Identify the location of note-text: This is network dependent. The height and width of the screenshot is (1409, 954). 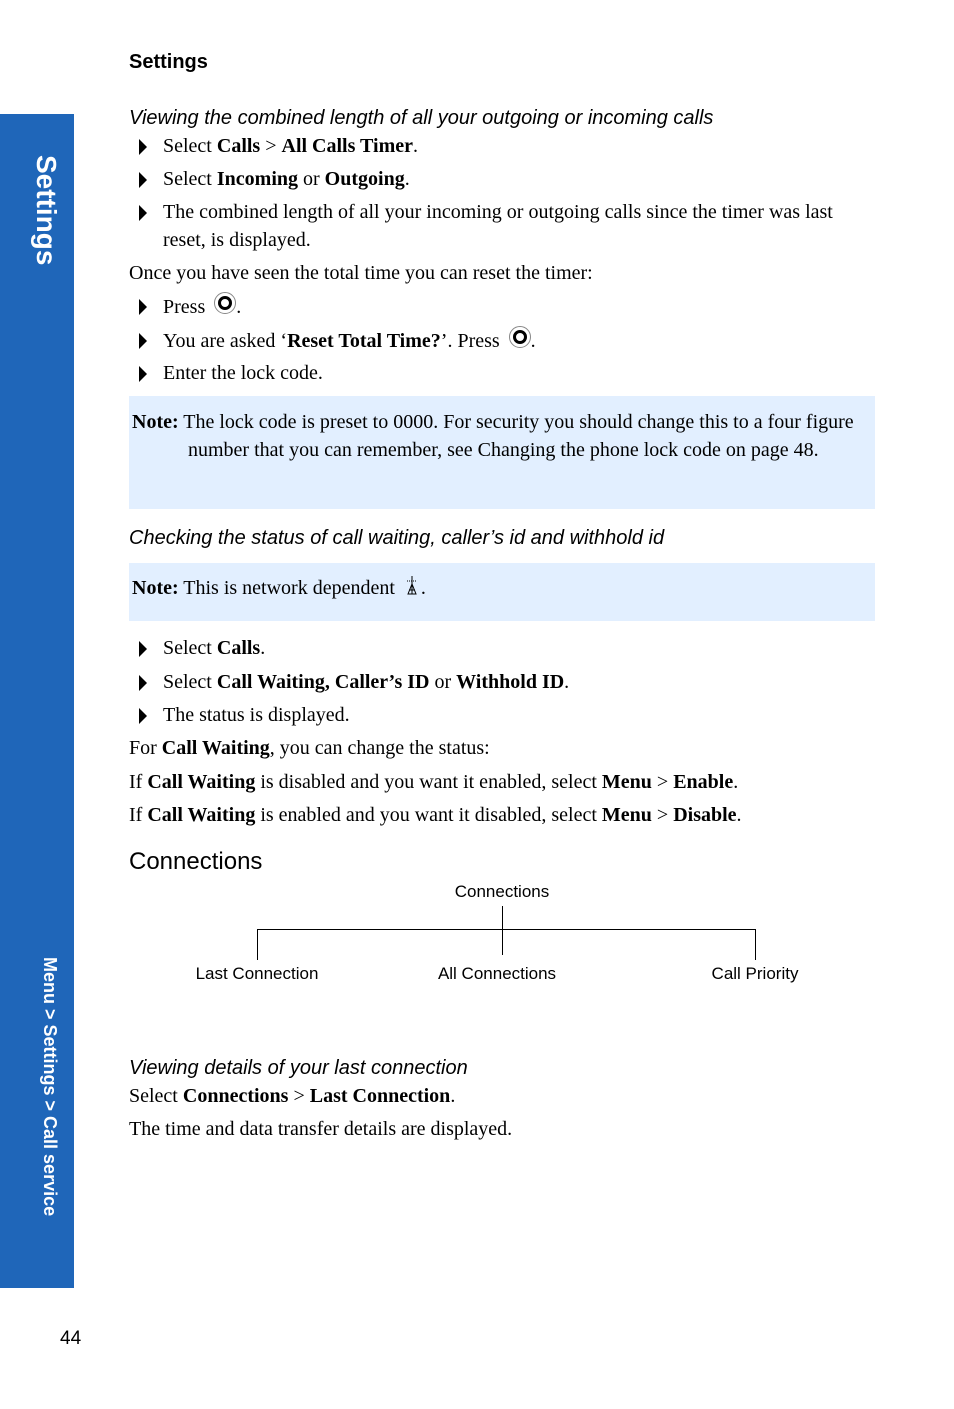
(289, 588).